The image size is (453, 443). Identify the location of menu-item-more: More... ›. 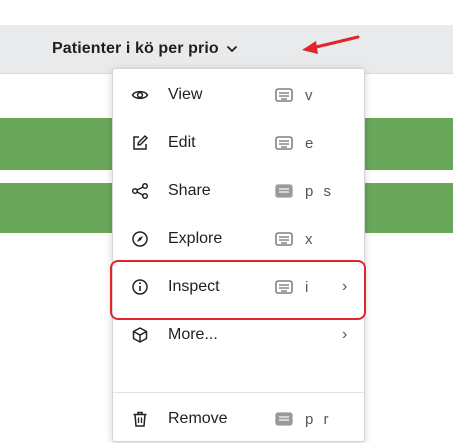
(238, 335).